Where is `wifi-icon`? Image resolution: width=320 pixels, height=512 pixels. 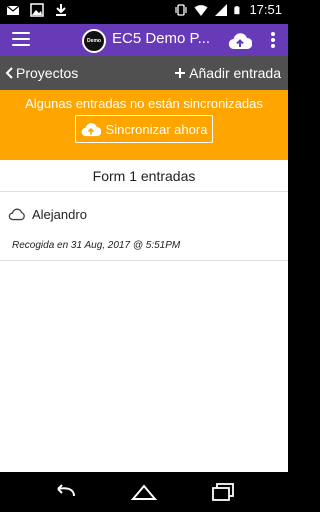
wifi-icon is located at coordinates (201, 10).